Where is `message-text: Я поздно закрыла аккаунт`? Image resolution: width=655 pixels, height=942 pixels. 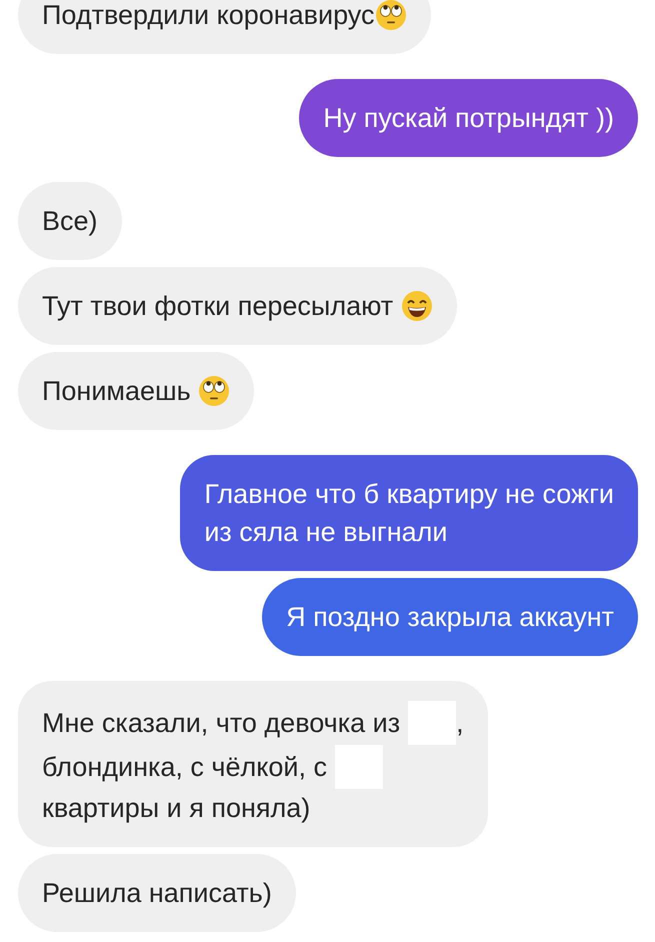 message-text: Я поздно закрыла аккаунт is located at coordinates (450, 617).